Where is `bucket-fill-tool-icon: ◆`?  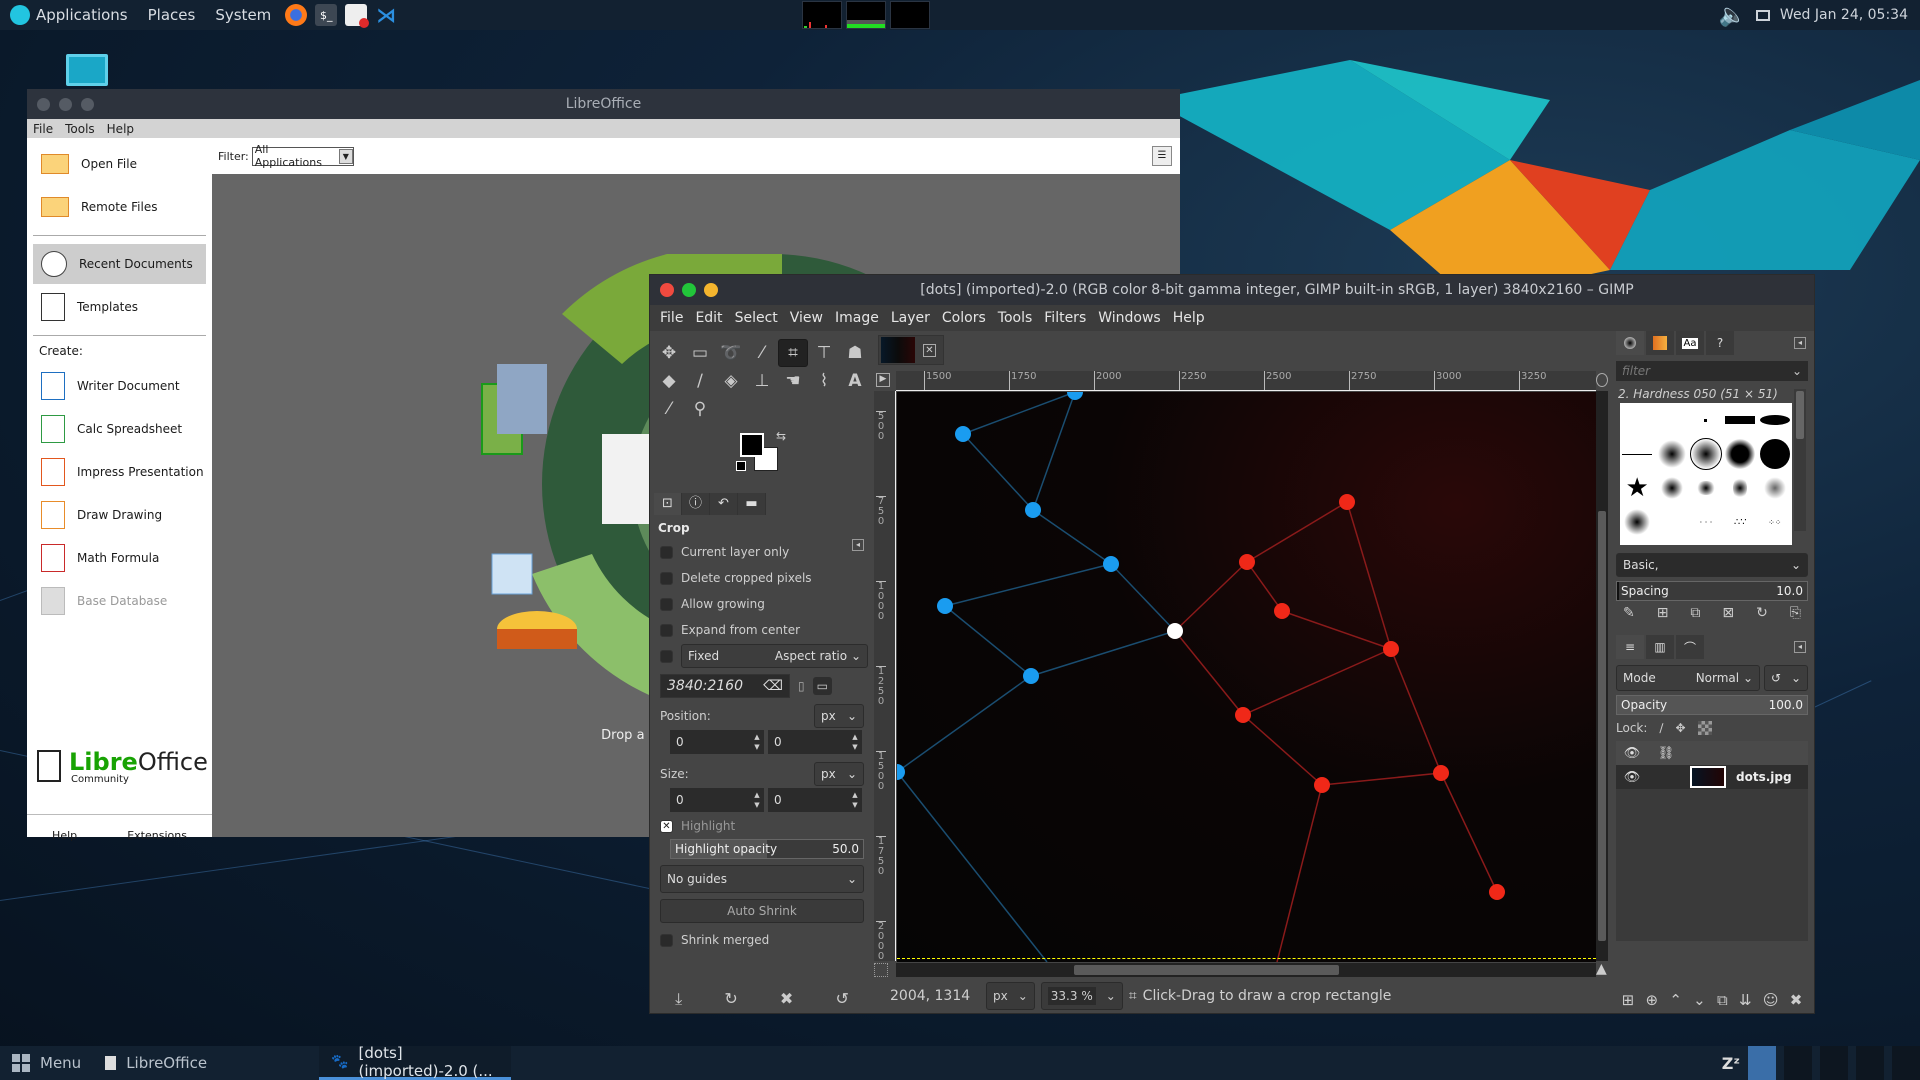 bucket-fill-tool-icon: ◆ is located at coordinates (669, 381).